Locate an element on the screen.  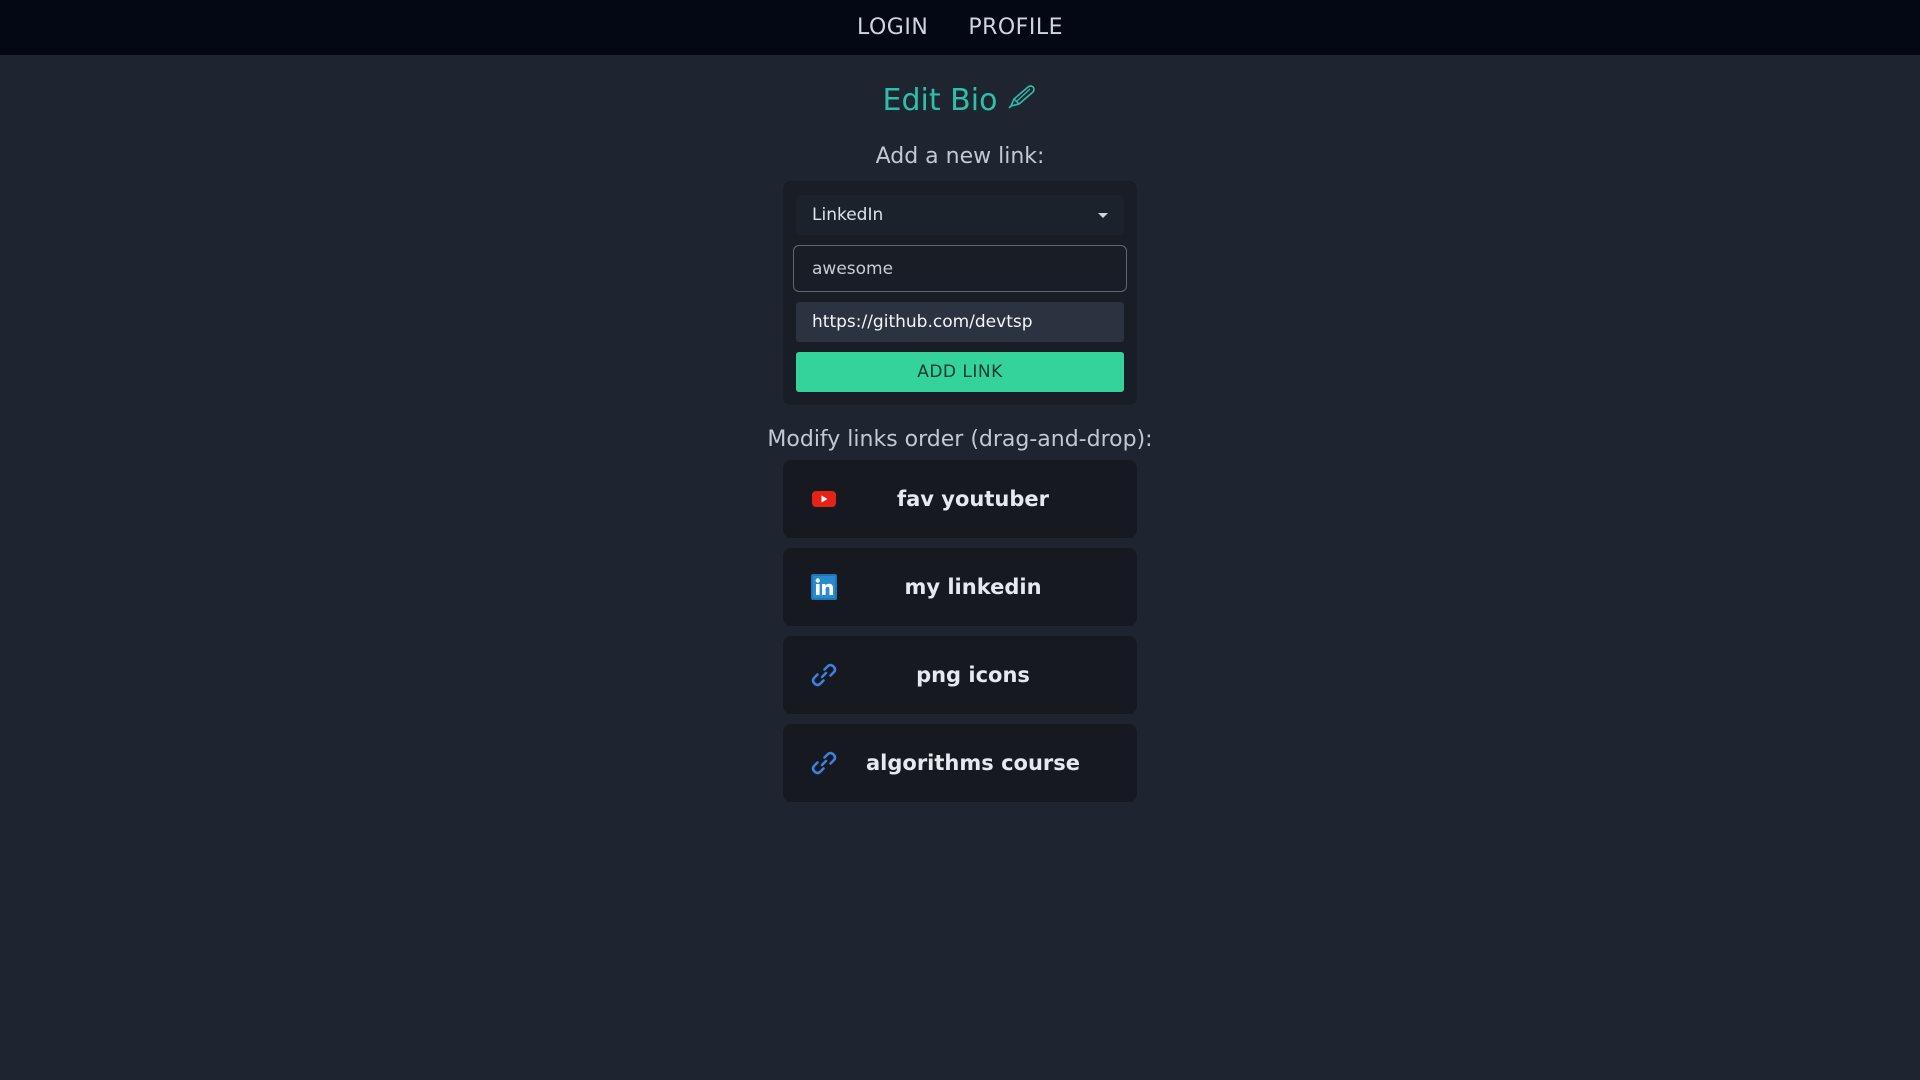
link-item-algorithms-course: algorithms course is located at coordinates (960, 763).